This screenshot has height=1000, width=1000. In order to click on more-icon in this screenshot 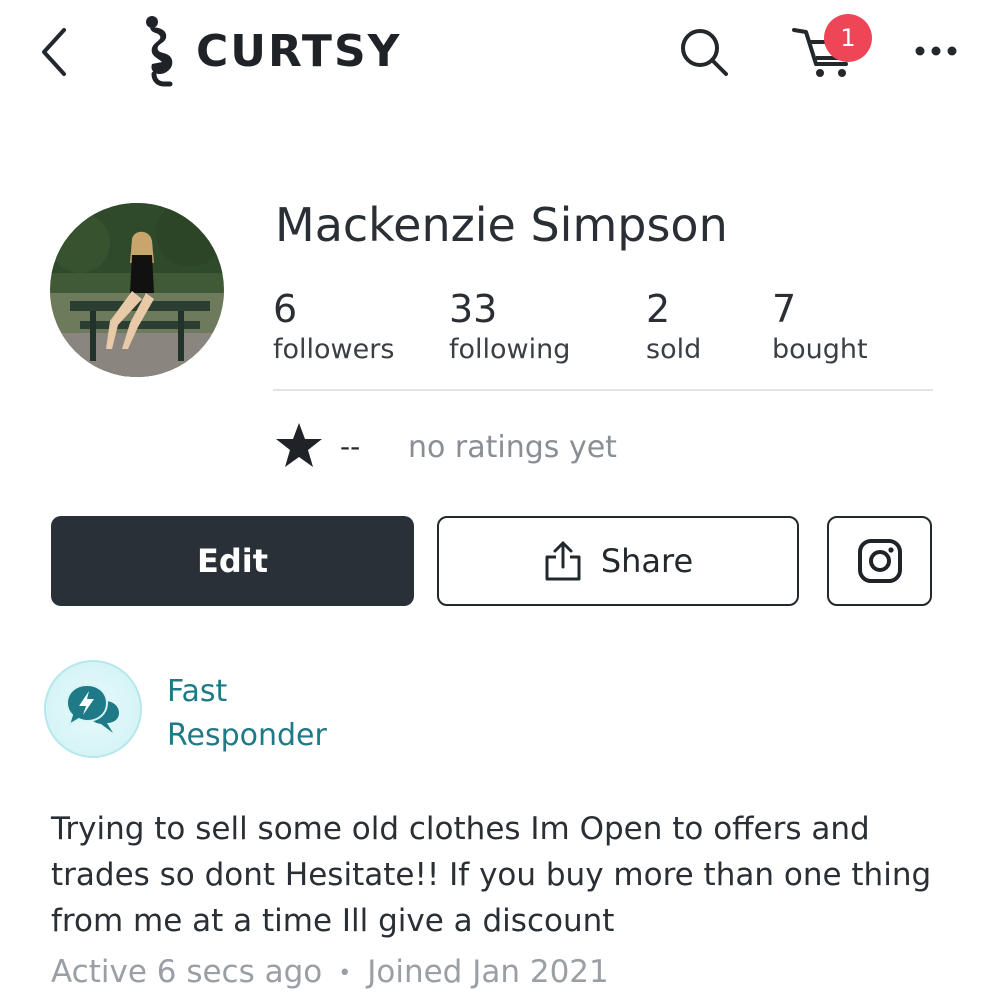, I will do `click(936, 51)`.